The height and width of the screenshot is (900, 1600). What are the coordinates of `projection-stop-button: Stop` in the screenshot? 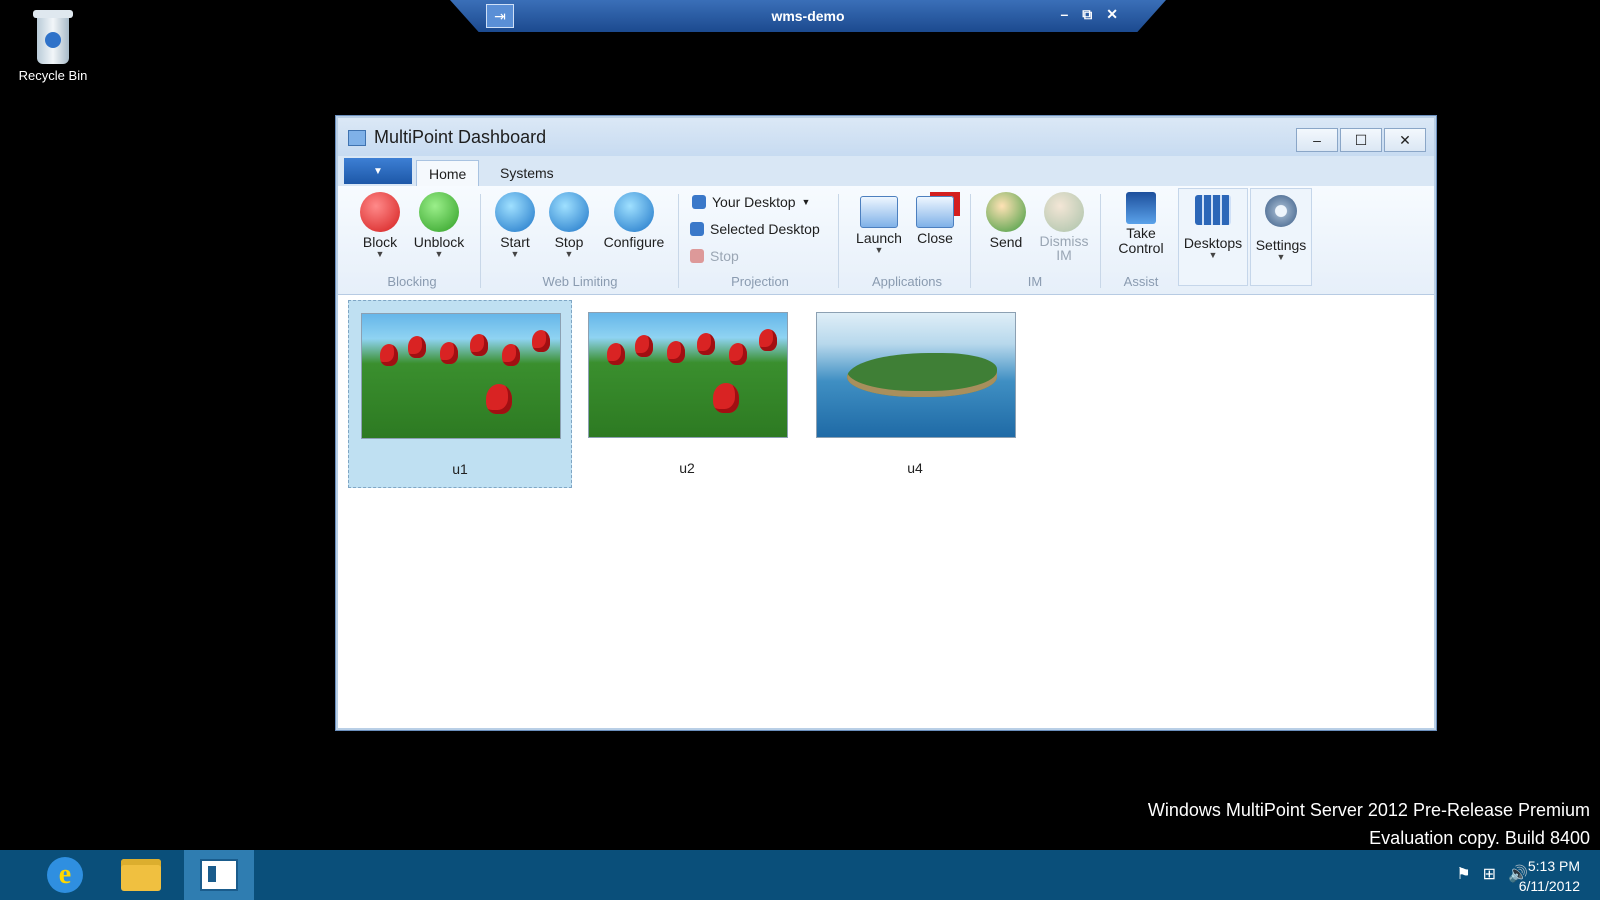 It's located at (714, 256).